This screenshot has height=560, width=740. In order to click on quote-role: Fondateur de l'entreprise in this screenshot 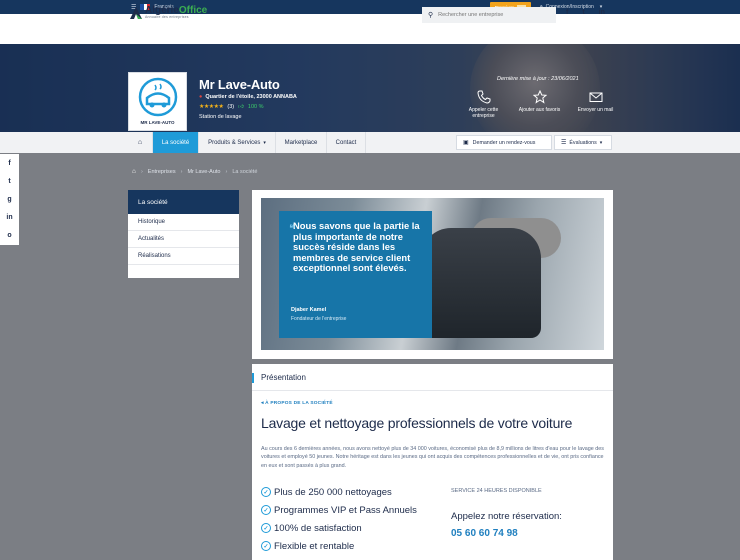, I will do `click(319, 319)`.